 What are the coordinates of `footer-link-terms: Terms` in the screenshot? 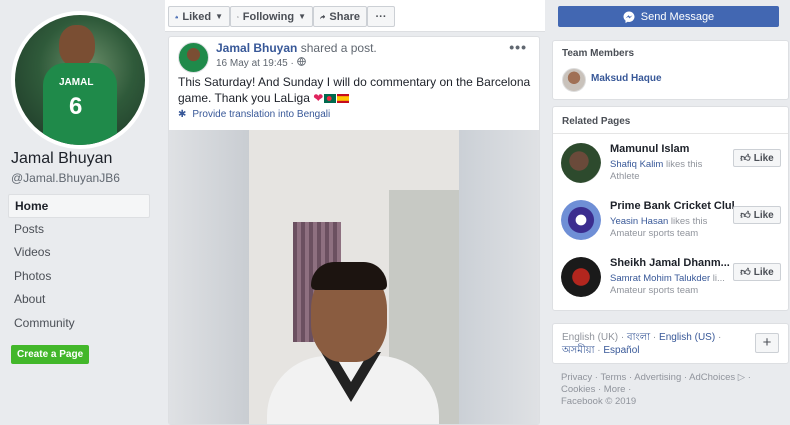 It's located at (613, 377).